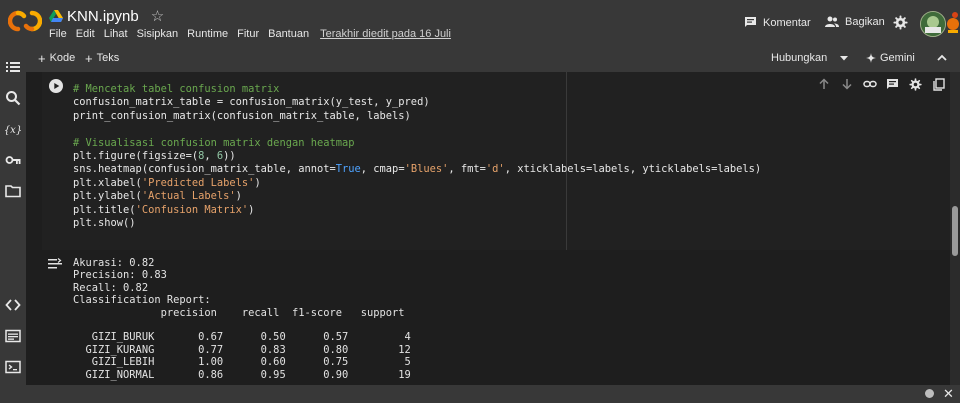 This screenshot has width=960, height=403. Describe the element at coordinates (116, 34) in the screenshot. I see `menu-view: Lihat` at that location.